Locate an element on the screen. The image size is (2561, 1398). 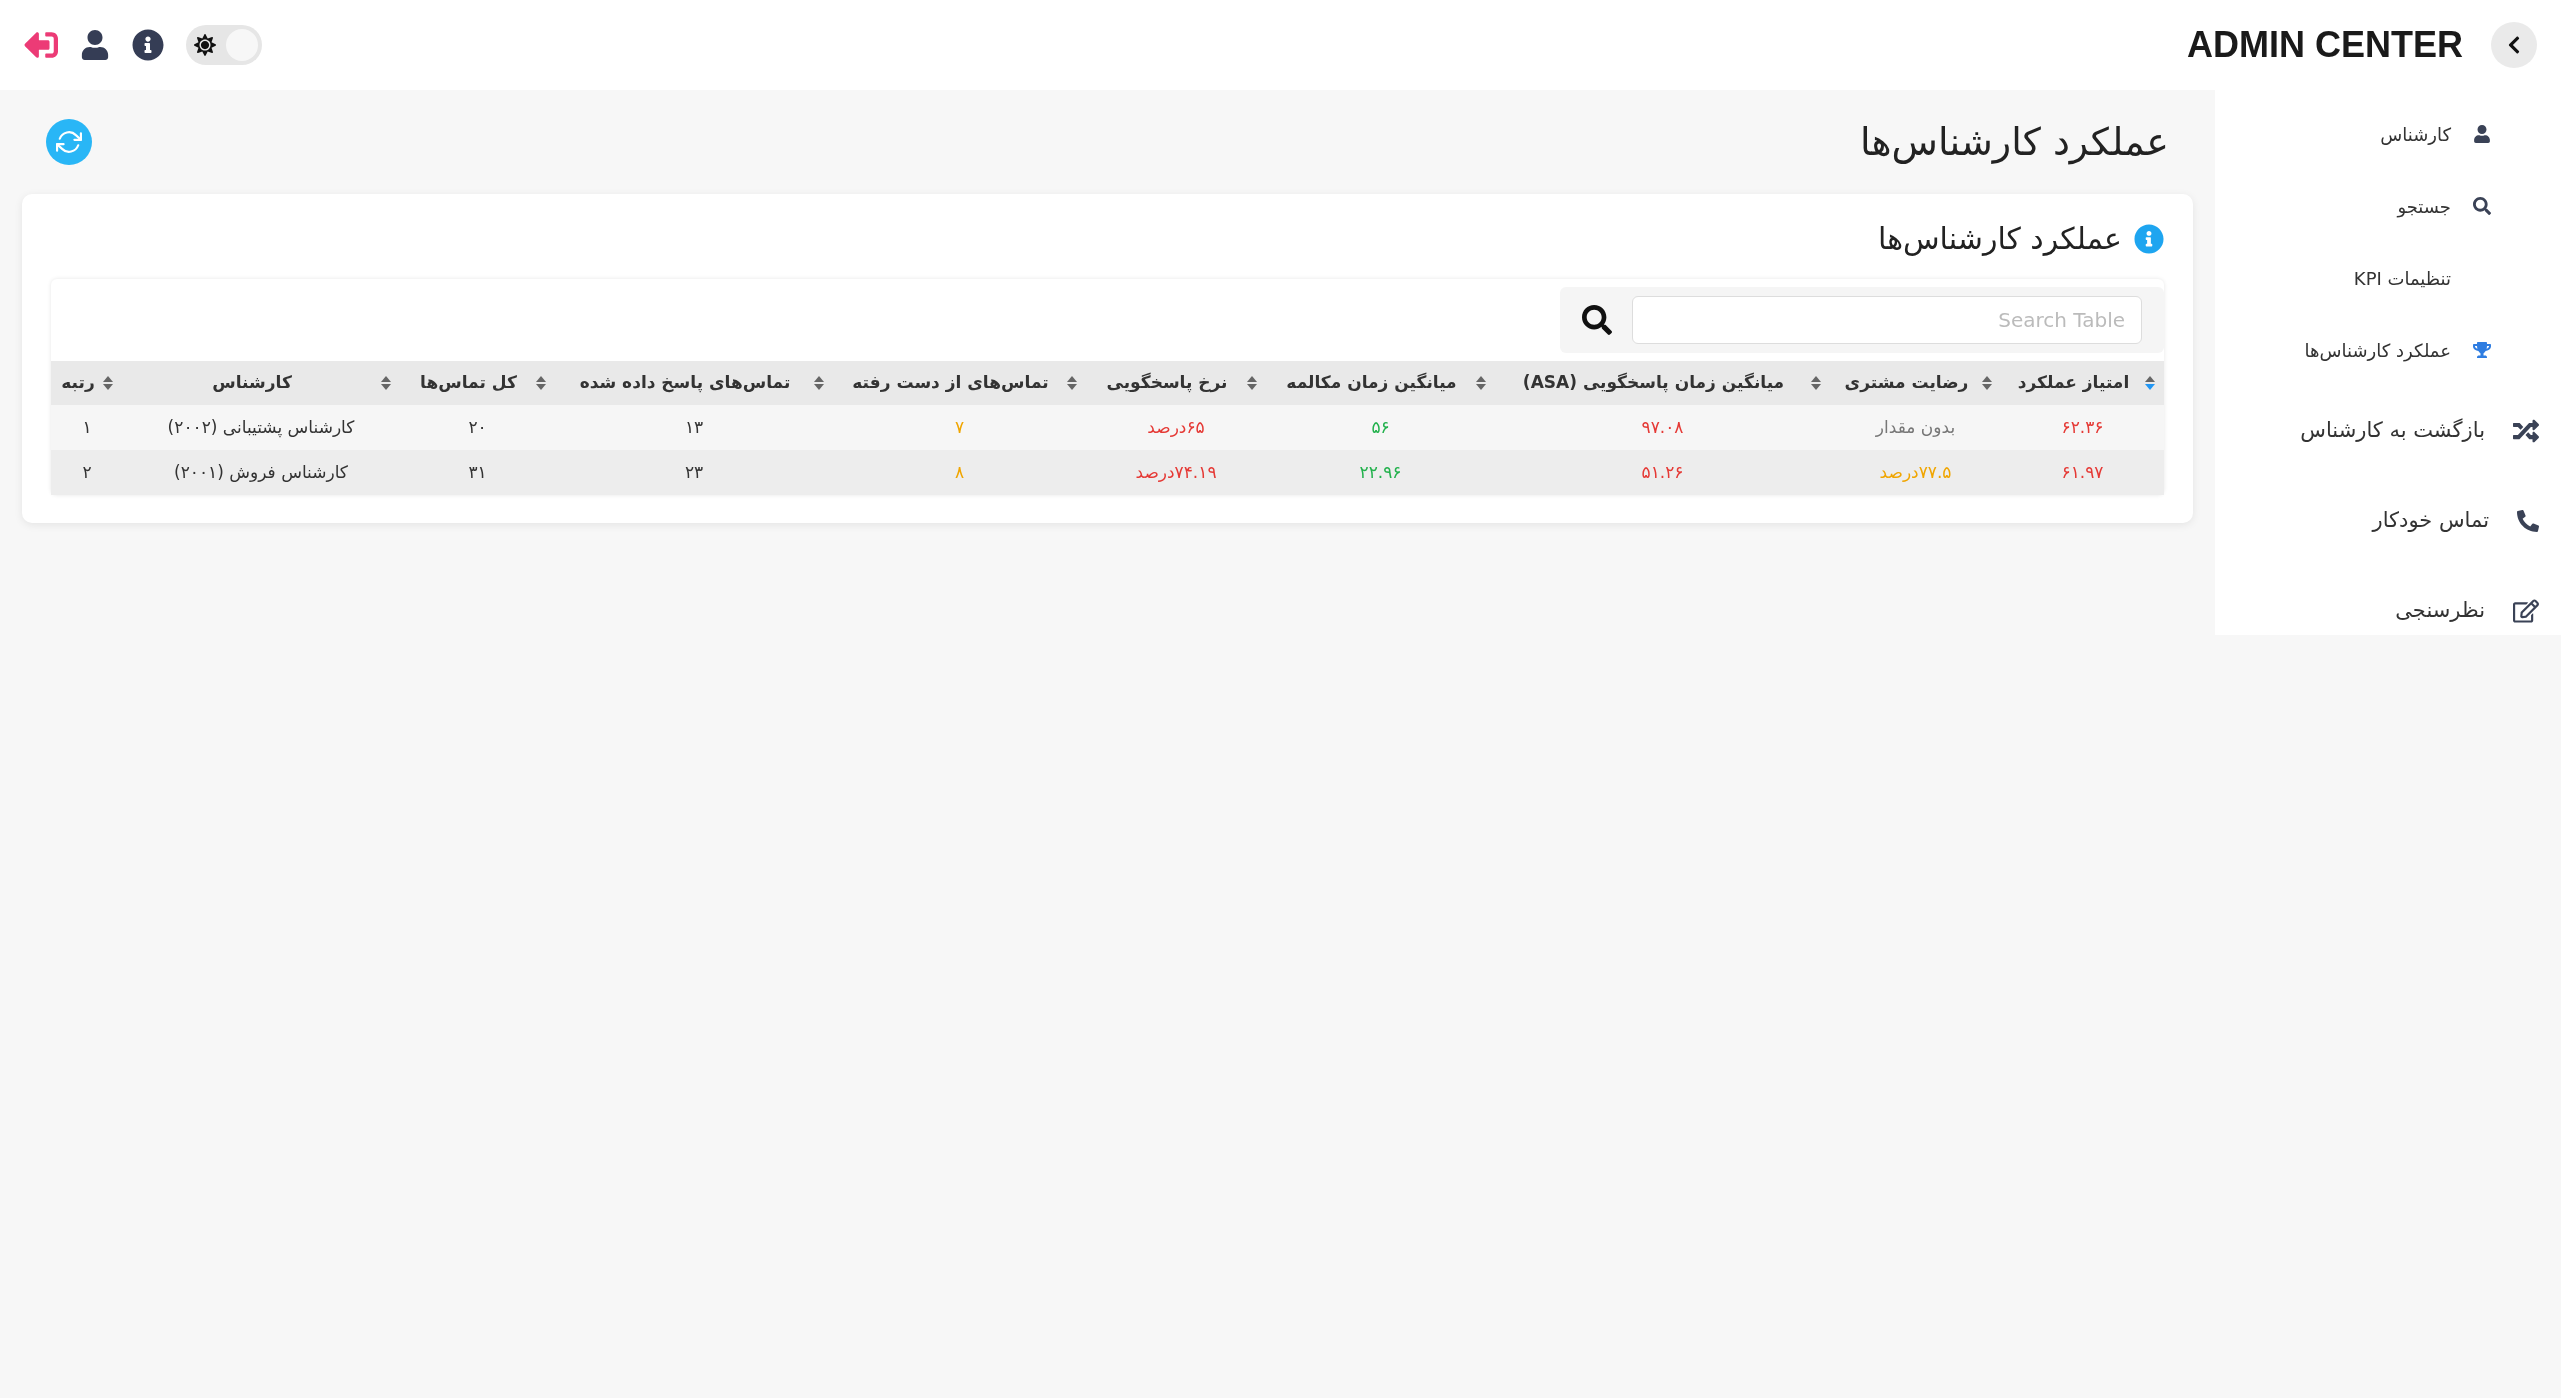
column-header: میانگین زمان مکالمه is located at coordinates (1371, 383).